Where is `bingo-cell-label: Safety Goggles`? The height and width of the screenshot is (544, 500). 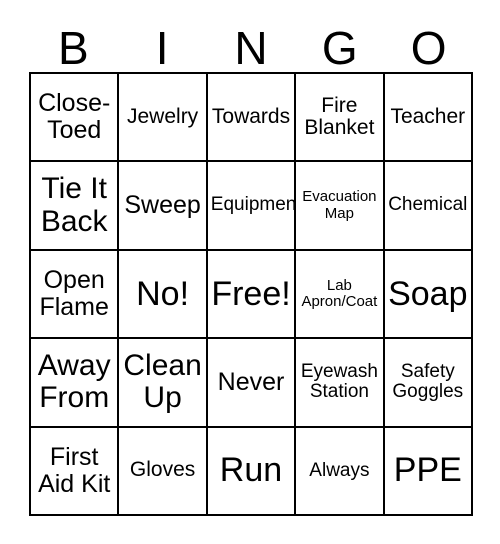 bingo-cell-label: Safety Goggles is located at coordinates (428, 381).